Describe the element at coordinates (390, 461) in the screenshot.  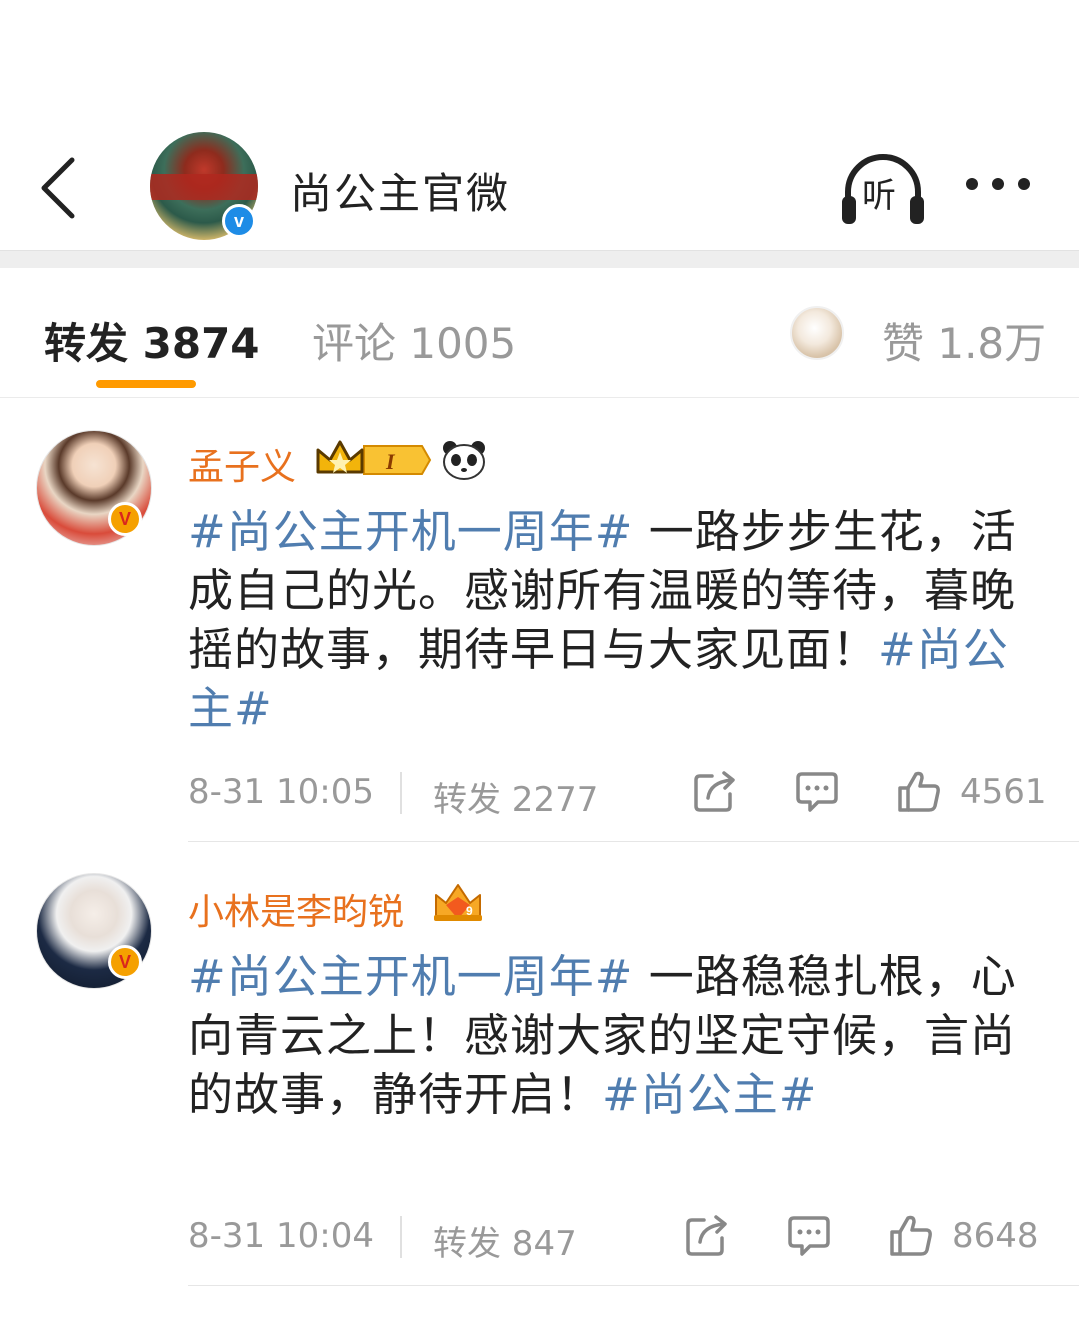
I see `svg-text: I` at that location.